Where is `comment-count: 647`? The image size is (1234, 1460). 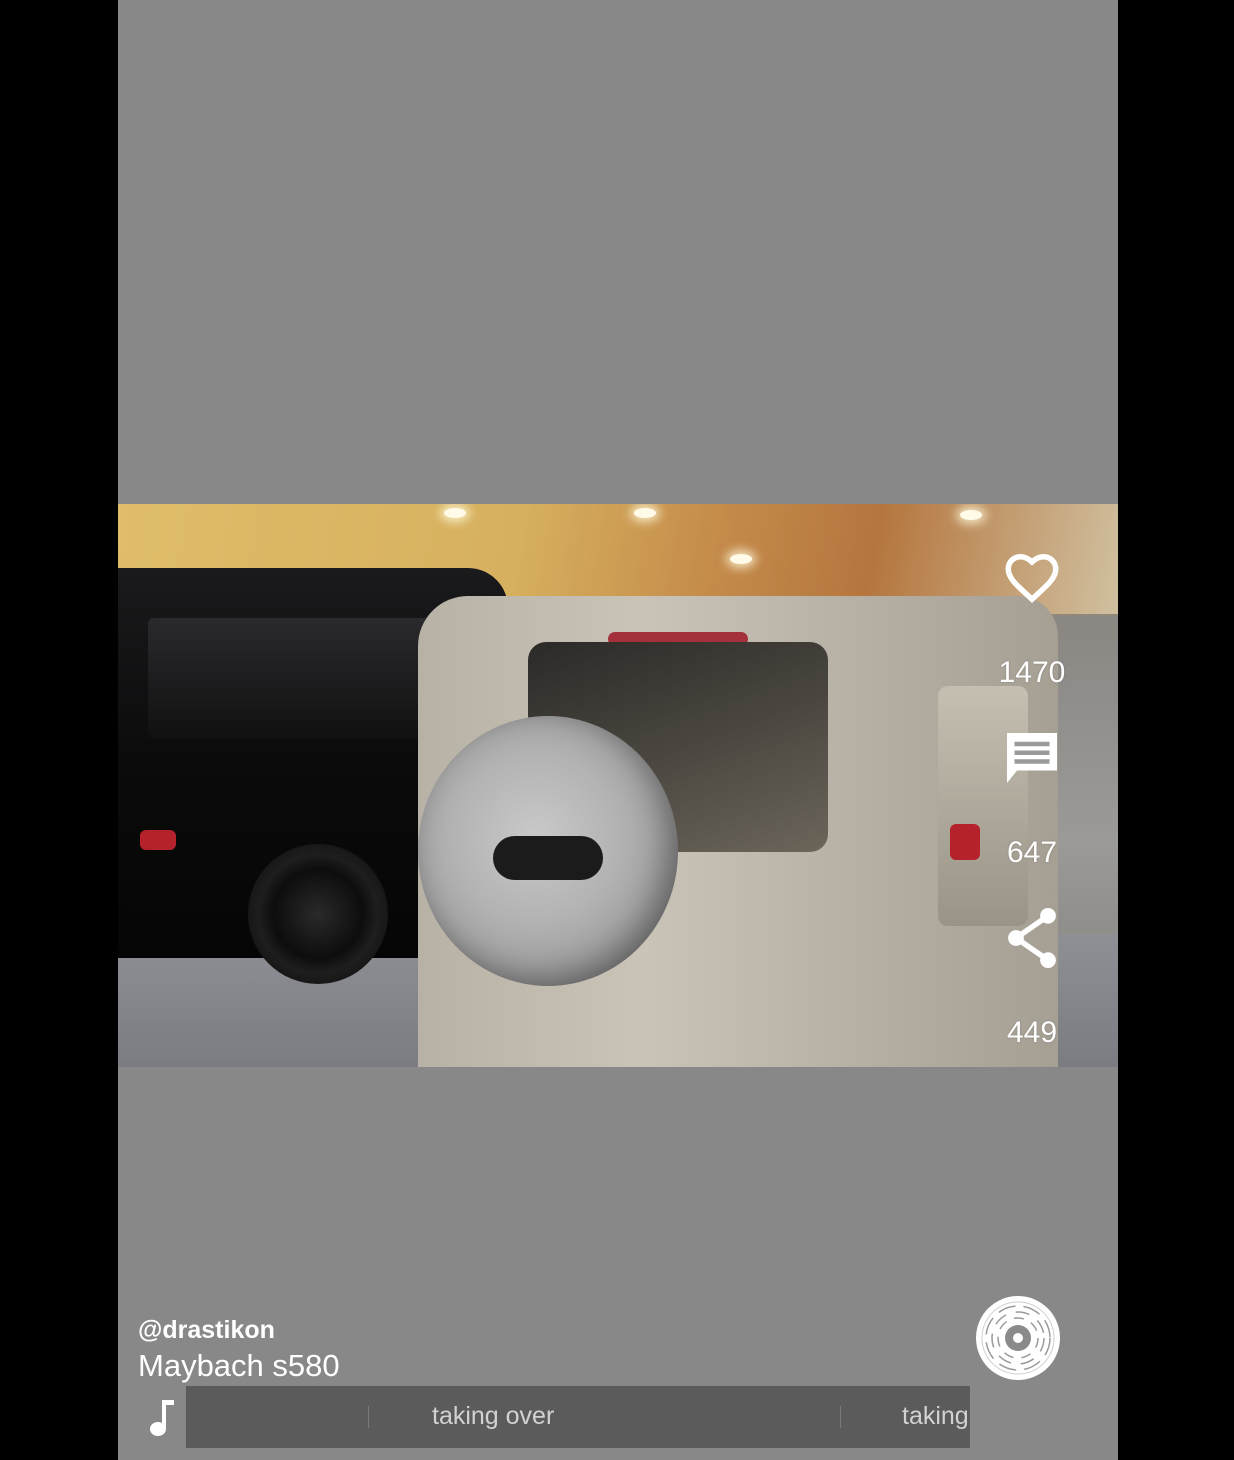
comment-count: 647 is located at coordinates (1032, 852).